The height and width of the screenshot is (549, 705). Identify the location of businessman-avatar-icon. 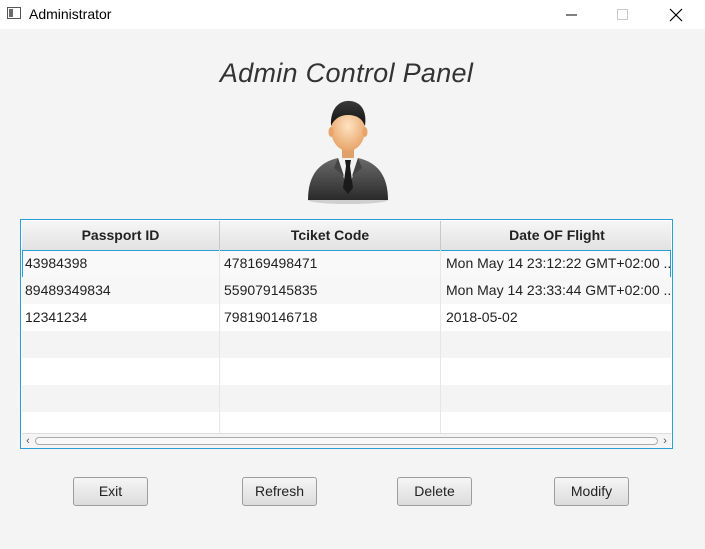
(348, 152).